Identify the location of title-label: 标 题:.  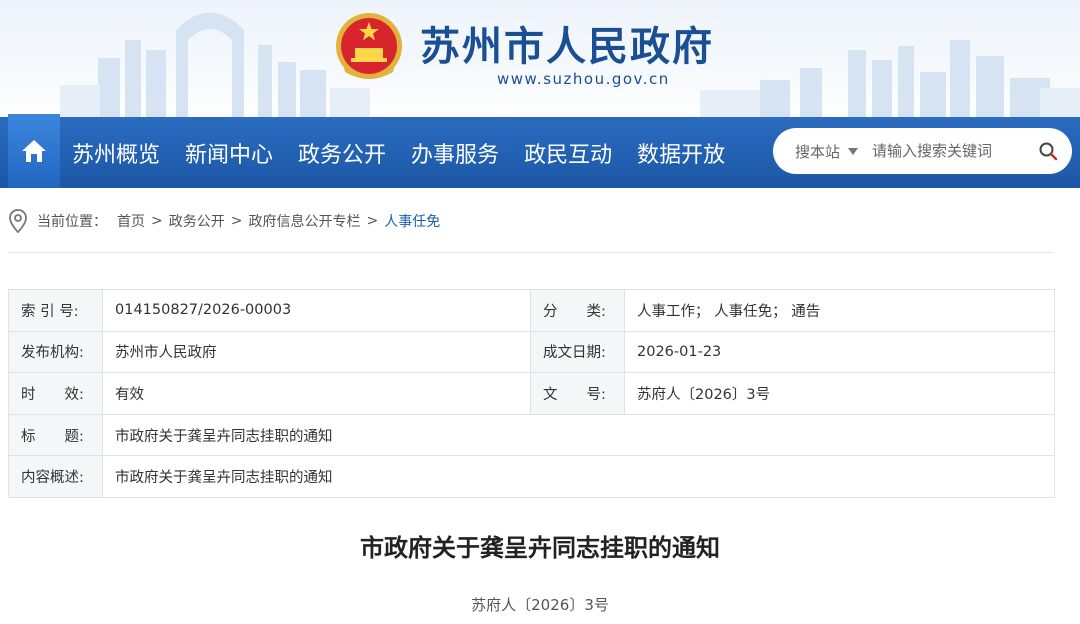
(55, 435).